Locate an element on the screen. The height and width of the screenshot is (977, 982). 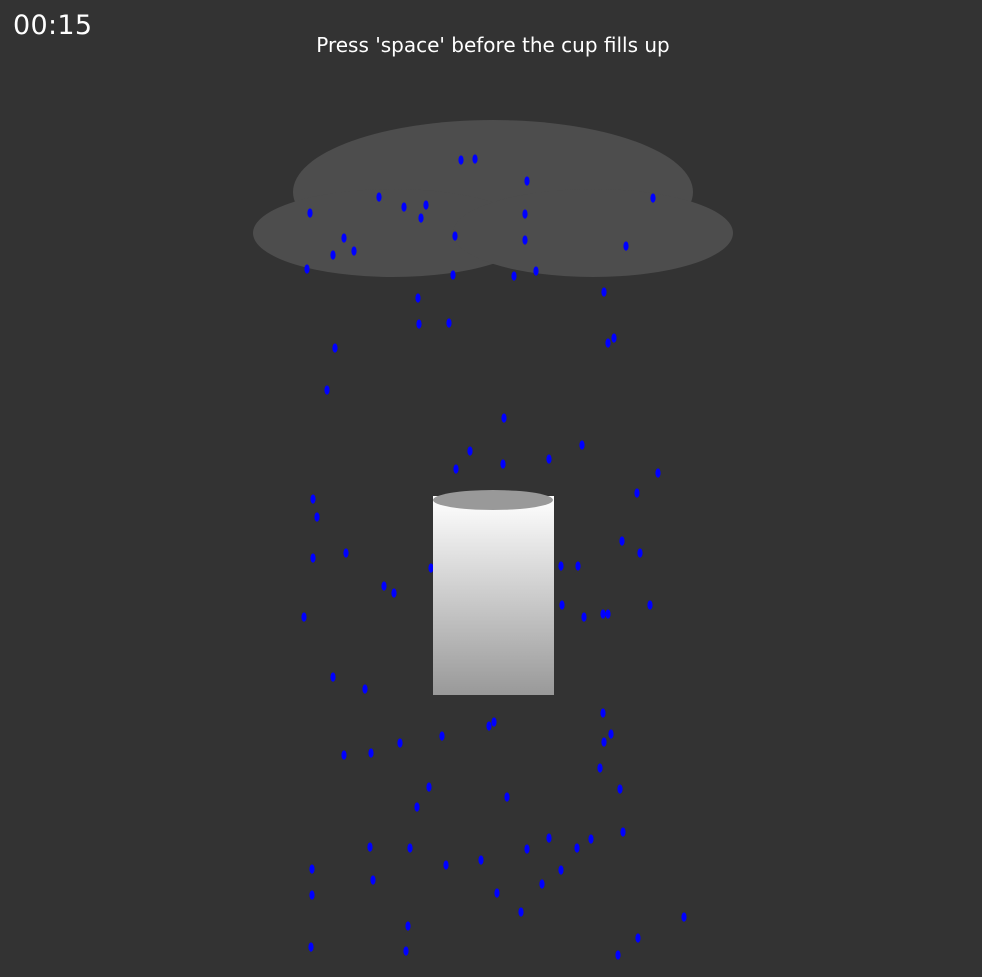
rain-cloud is located at coordinates (493, 198).